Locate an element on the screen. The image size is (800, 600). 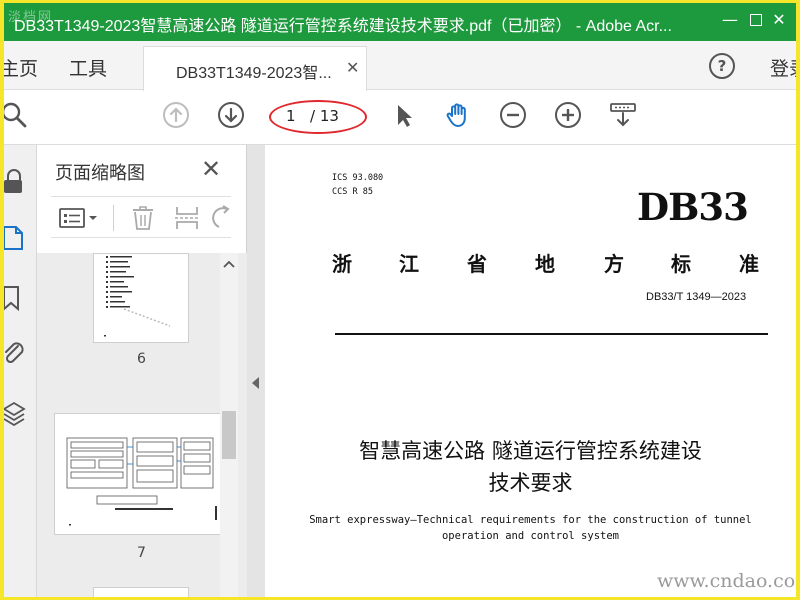
scroll-up-icon is located at coordinates (229, 264).